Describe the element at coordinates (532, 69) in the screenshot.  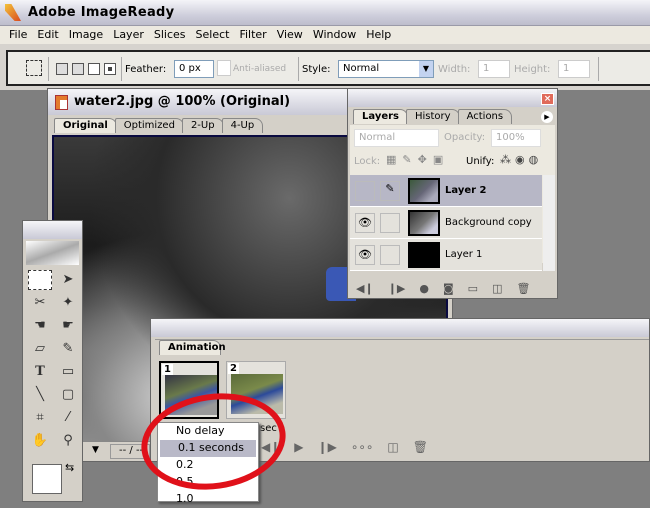
I see `height-label: Height:` at that location.